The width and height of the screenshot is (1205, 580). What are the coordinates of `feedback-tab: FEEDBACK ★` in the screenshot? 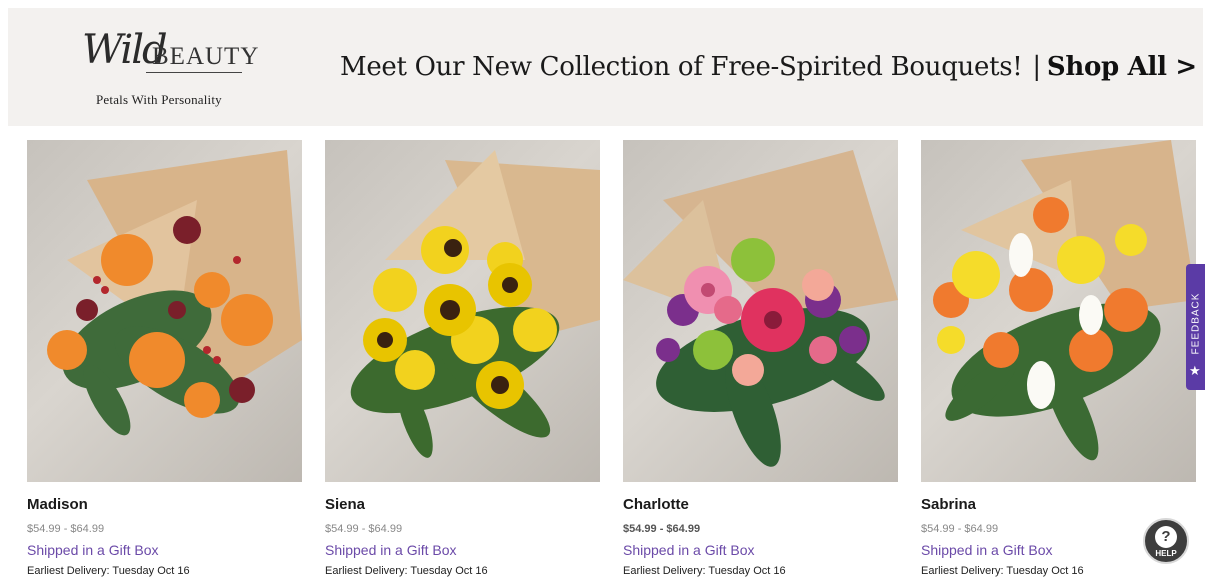 It's located at (1195, 327).